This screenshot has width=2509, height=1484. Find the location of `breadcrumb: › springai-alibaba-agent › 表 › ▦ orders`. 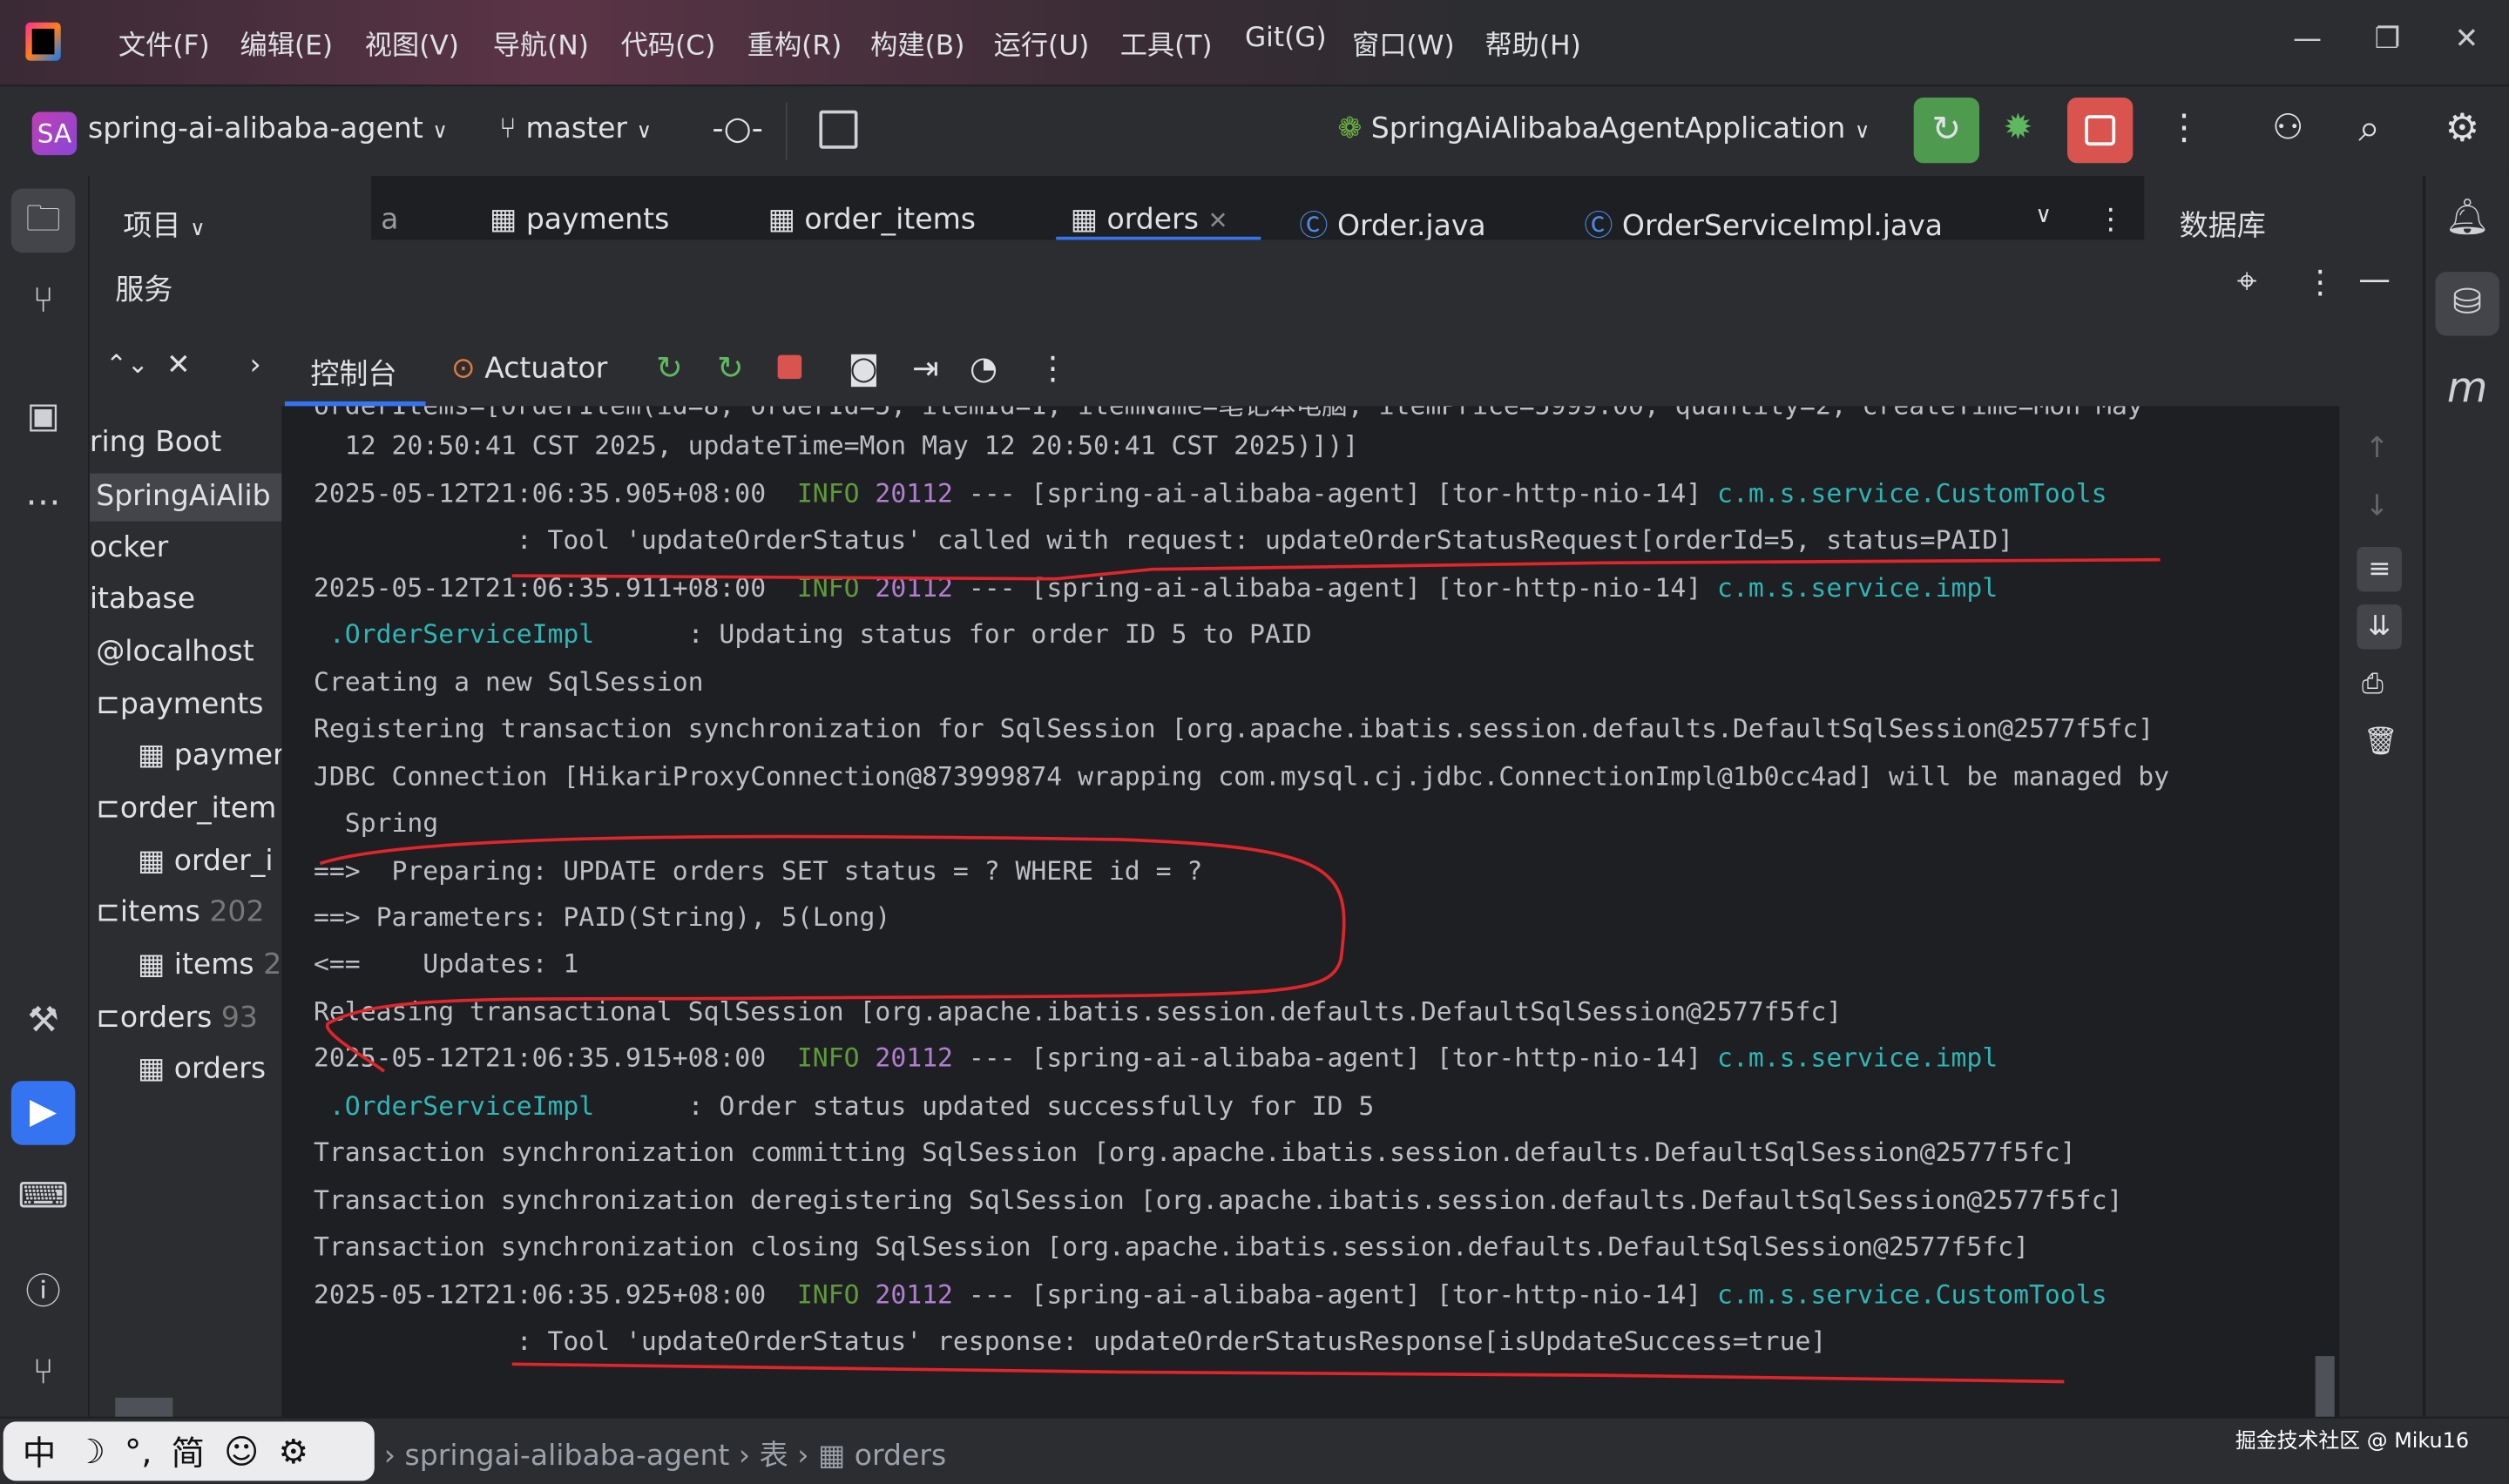

breadcrumb: › springai-alibaba-agent › 表 › ▦ orders is located at coordinates (665, 1456).